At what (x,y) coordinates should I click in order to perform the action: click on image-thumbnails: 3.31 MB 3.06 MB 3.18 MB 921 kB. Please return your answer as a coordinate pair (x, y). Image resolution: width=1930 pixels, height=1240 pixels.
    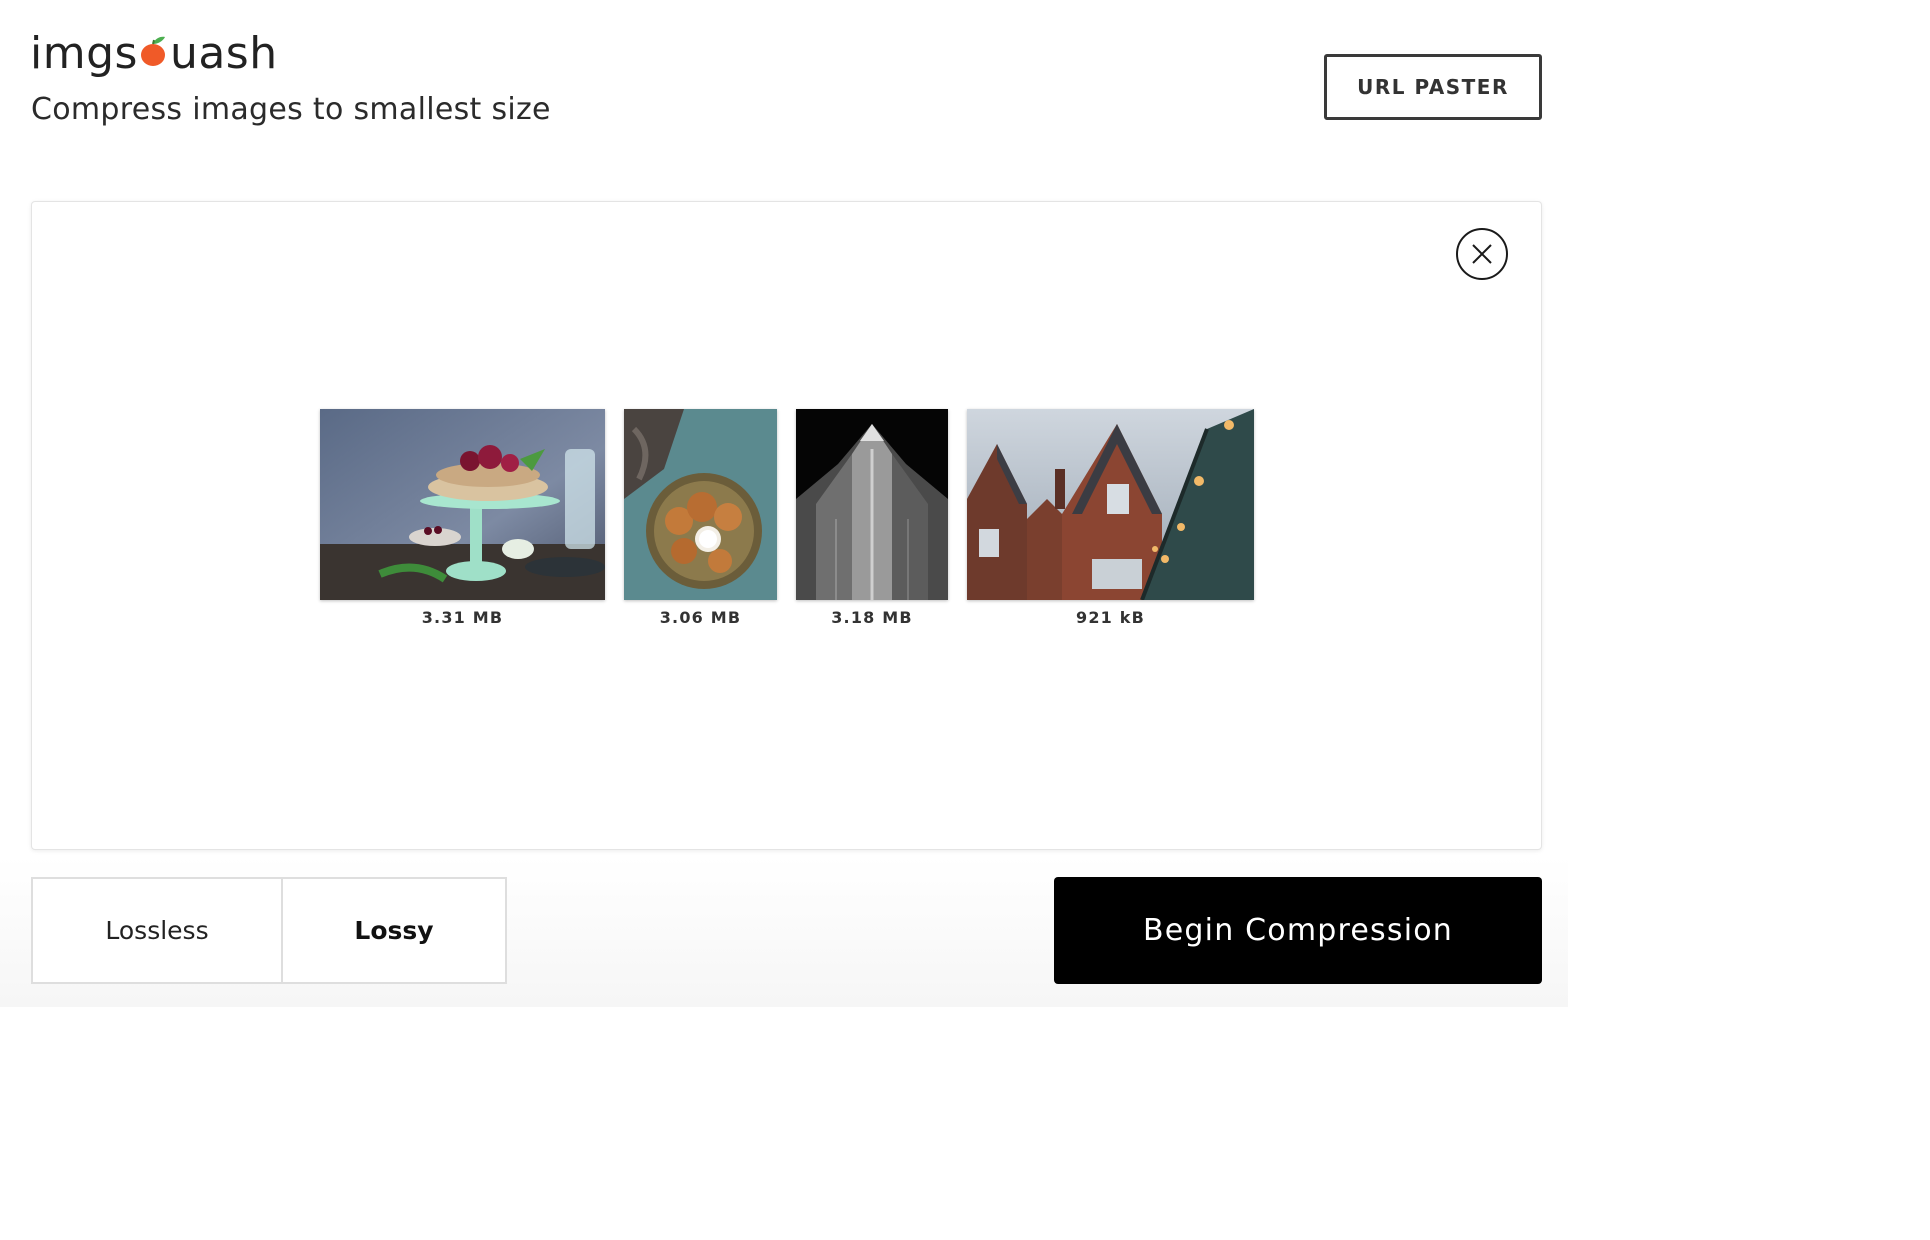
    Looking at the image, I should click on (787, 524).